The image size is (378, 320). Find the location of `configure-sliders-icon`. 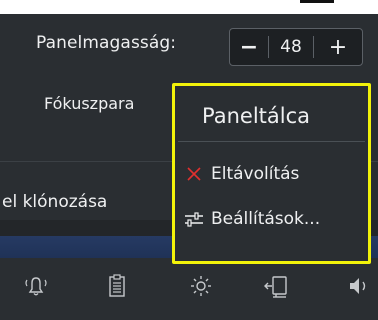

configure-sliders-icon is located at coordinates (194, 219).